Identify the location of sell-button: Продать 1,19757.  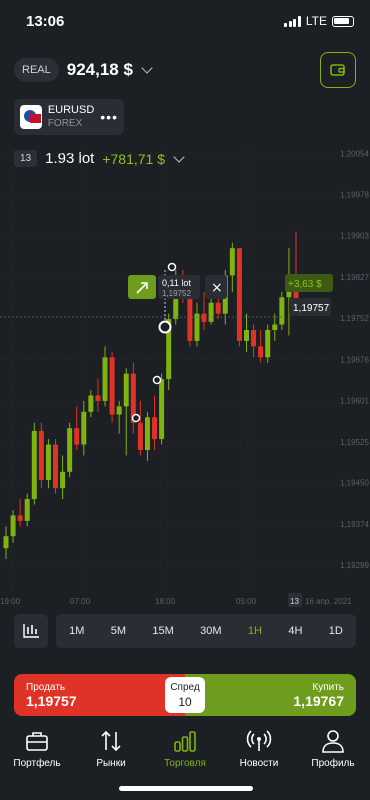
(99, 695).